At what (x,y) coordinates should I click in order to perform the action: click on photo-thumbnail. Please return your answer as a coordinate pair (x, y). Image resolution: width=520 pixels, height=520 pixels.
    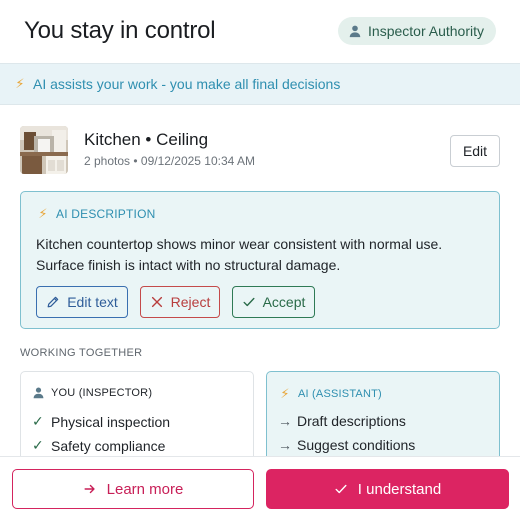
    Looking at the image, I should click on (44, 150).